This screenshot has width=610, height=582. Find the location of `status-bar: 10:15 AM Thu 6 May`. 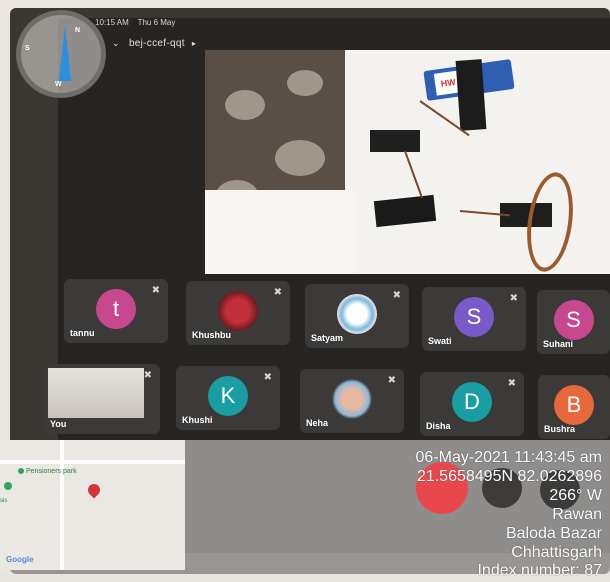

status-bar: 10:15 AM Thu 6 May is located at coordinates (135, 22).